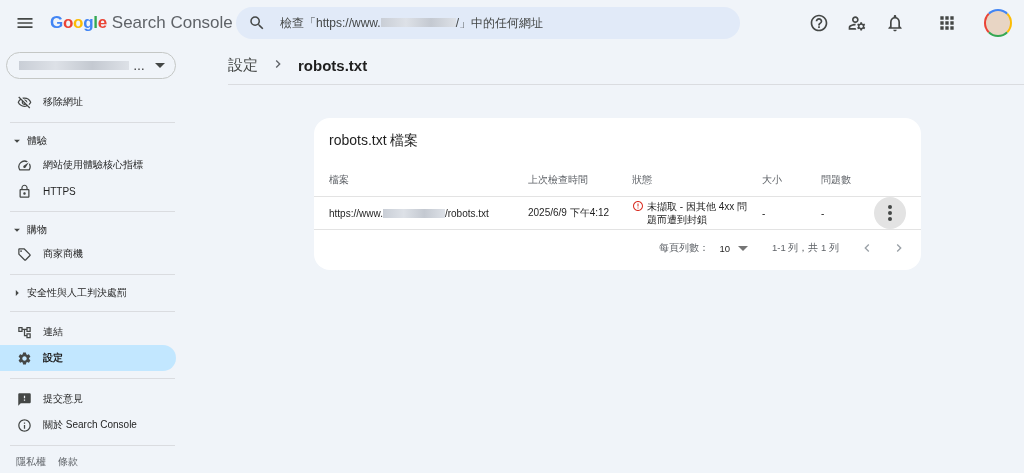  I want to click on table-cell: https://www. /robots.txt, so click(413, 213).